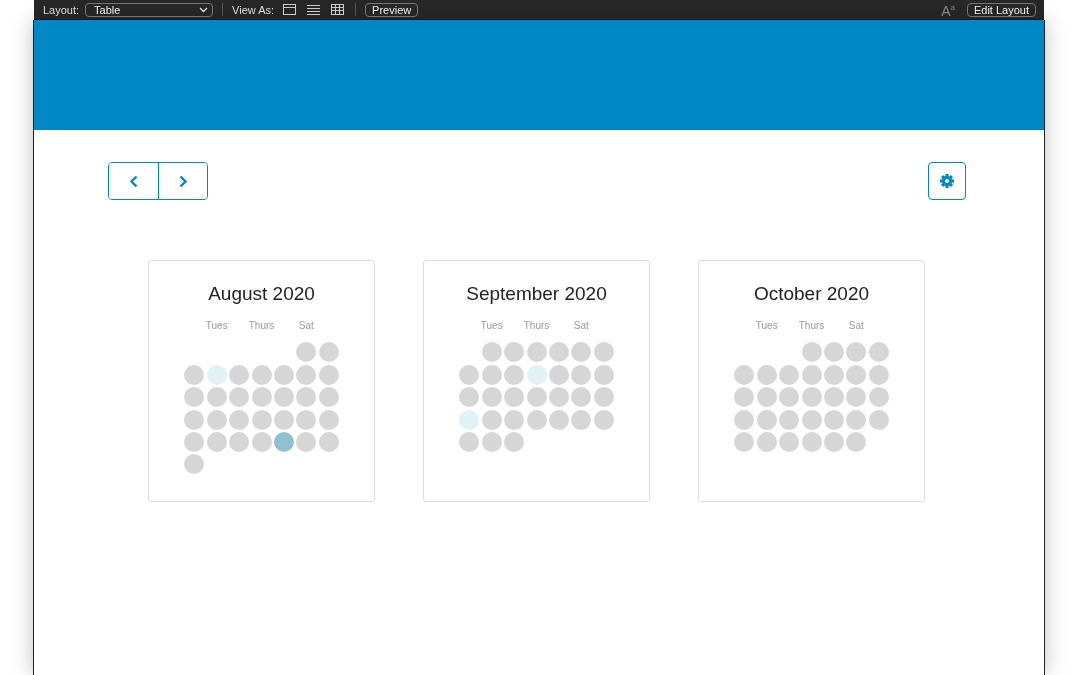  I want to click on font-button: A$^{a}$, so click(948, 9).